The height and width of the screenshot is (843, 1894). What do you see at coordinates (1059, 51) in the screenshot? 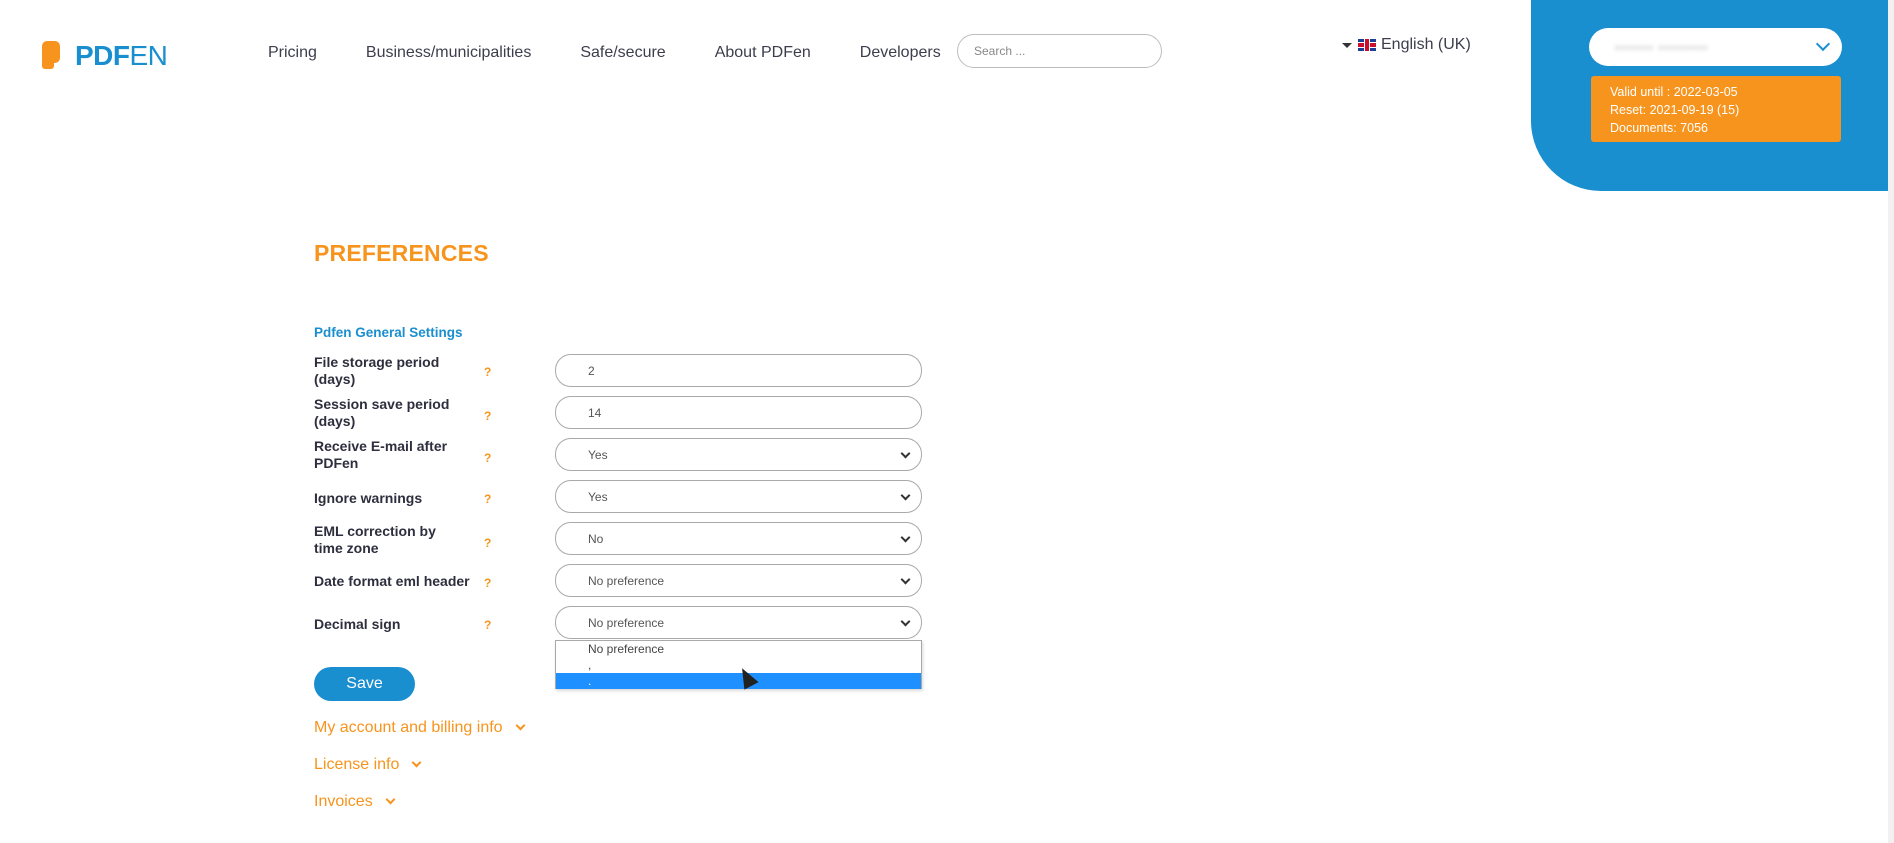
I see `search-input` at bounding box center [1059, 51].